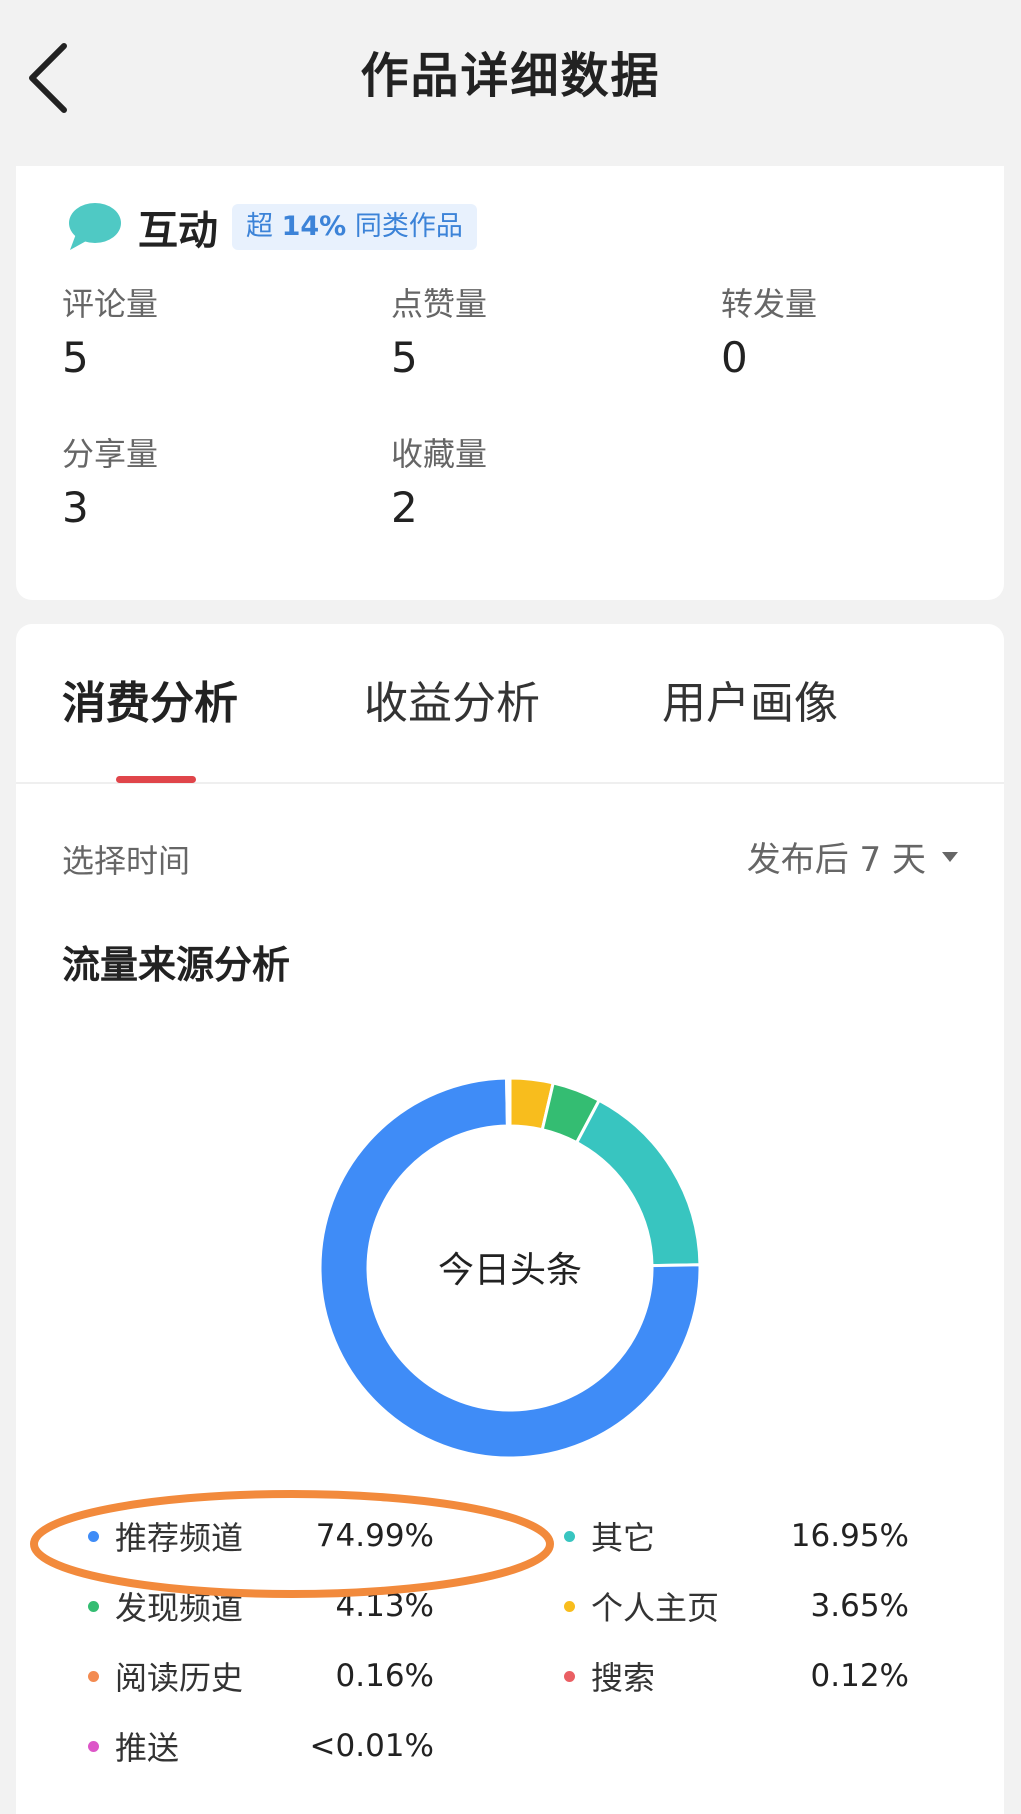 This screenshot has height=1814, width=1021. I want to click on legend-value: 0.12%, so click(859, 1676).